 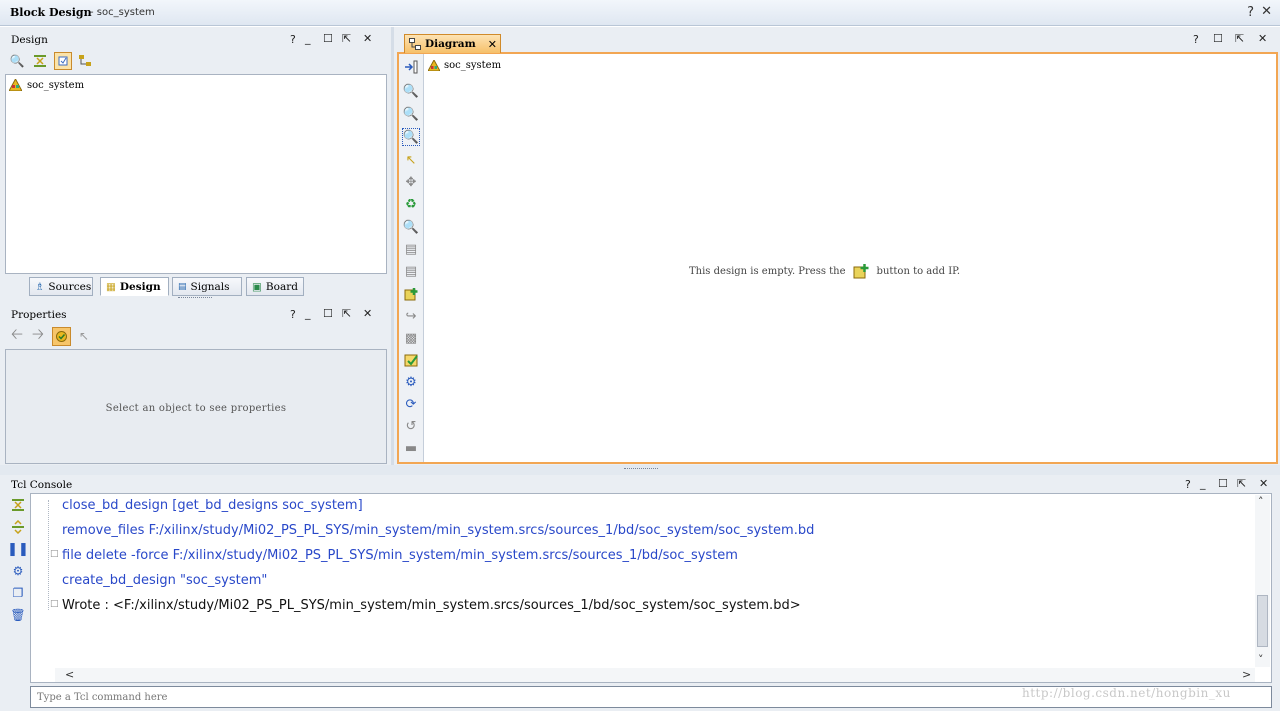 I want to click on hierarchy-icon, so click(x=85, y=61).